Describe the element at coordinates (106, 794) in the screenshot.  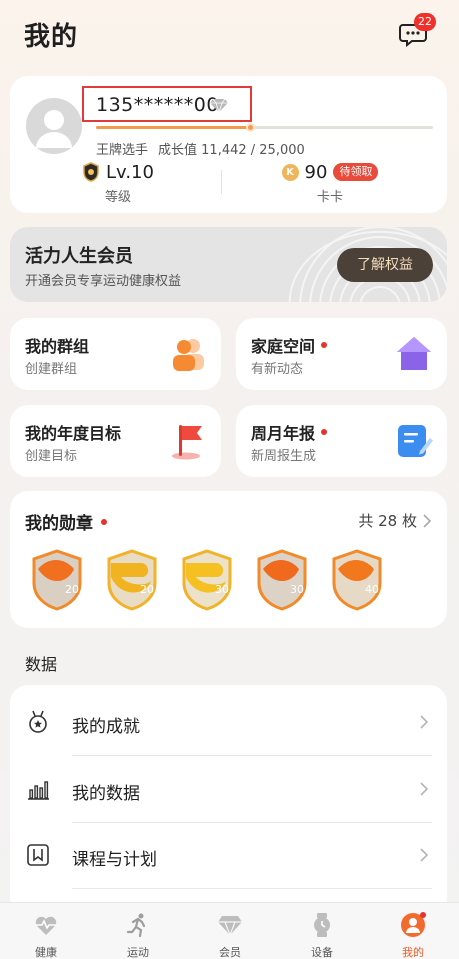
I see `list-item-label: 我的数据` at that location.